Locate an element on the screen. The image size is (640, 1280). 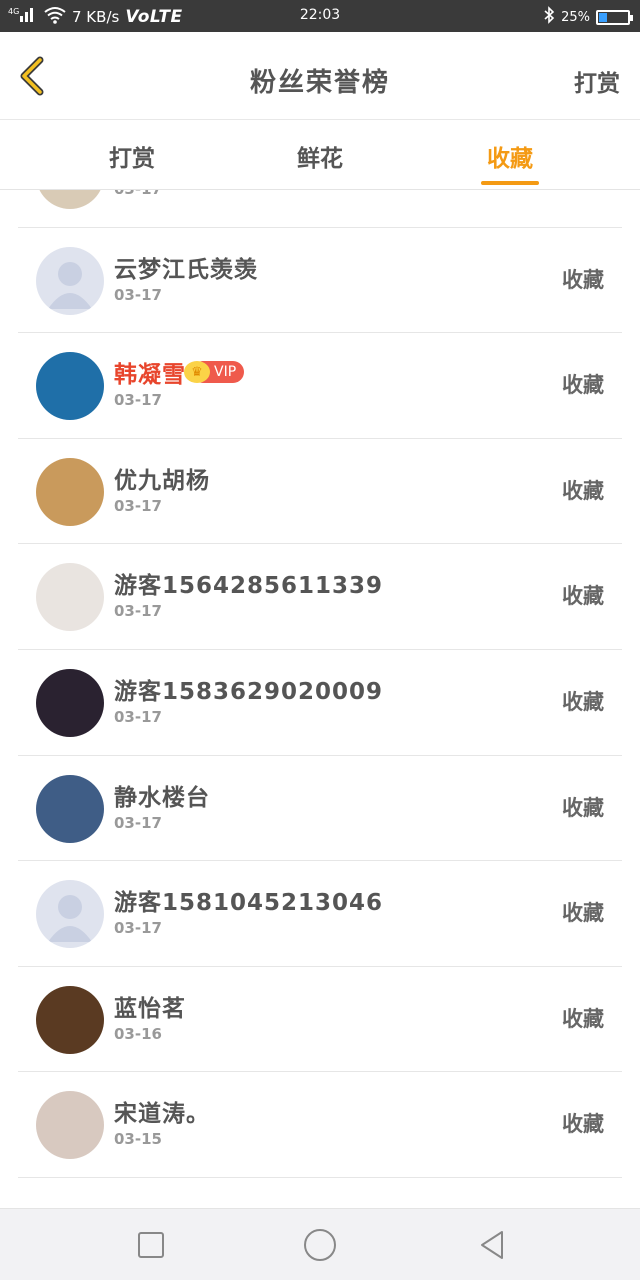
vip-label: VIP is located at coordinates (225, 372).